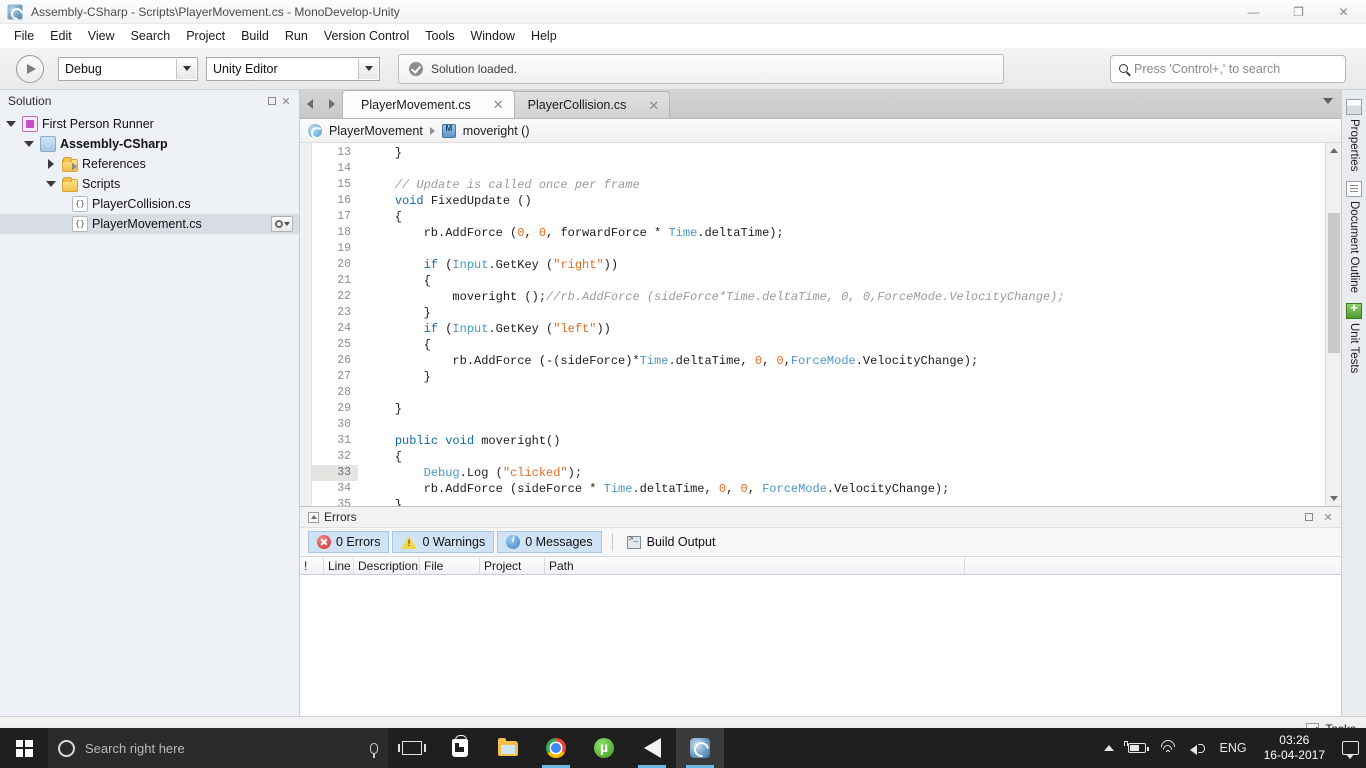 The height and width of the screenshot is (768, 1366). I want to click on menu-search: Search, so click(151, 36).